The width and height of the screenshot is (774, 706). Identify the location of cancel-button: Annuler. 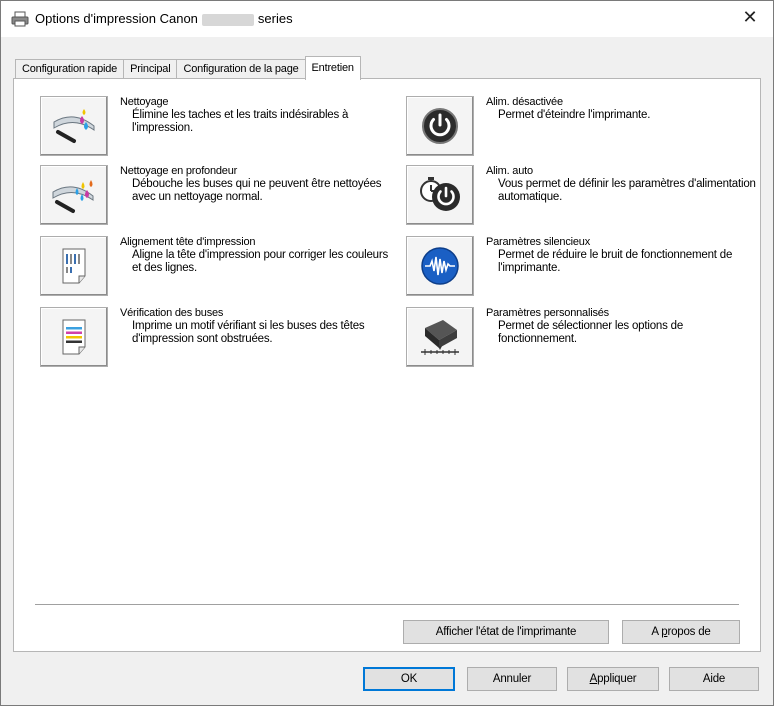
(512, 679).